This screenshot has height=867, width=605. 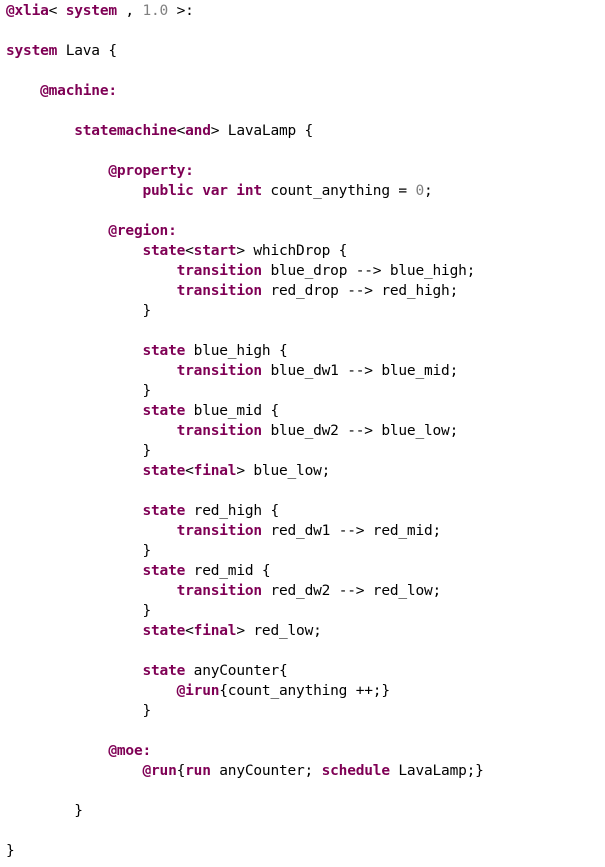 I want to click on code-text: red_drop --> red_high;, so click(x=360, y=291).